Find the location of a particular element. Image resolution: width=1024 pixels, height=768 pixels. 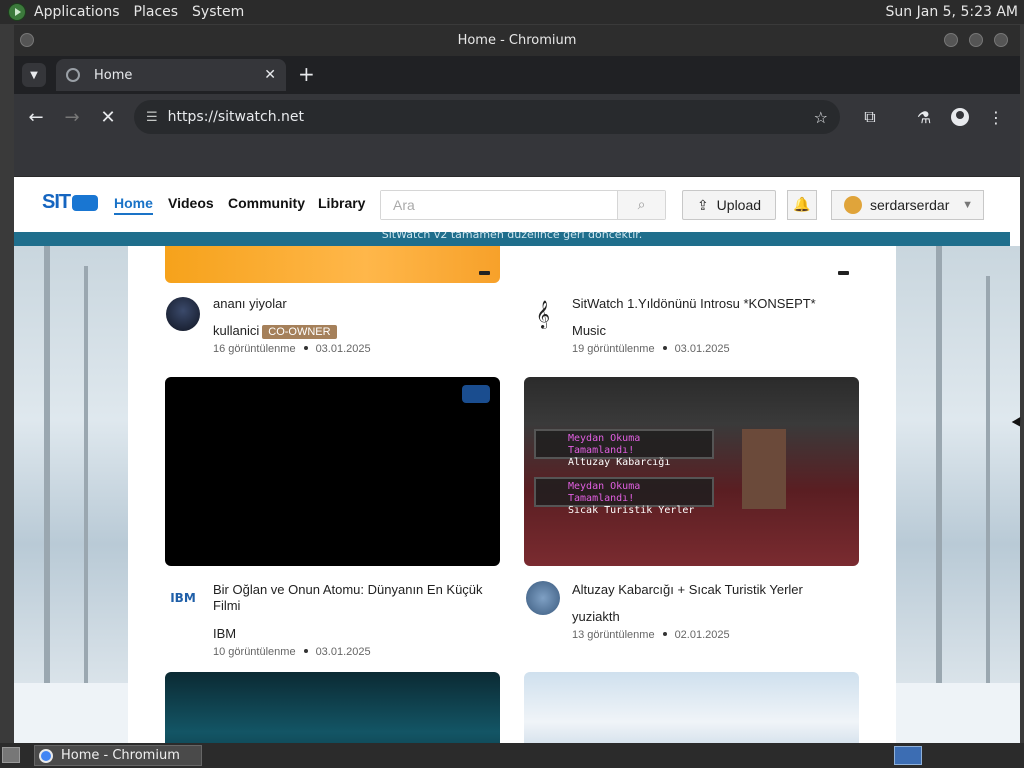

window-titlebar: Home - Chromium is located at coordinates (517, 40).